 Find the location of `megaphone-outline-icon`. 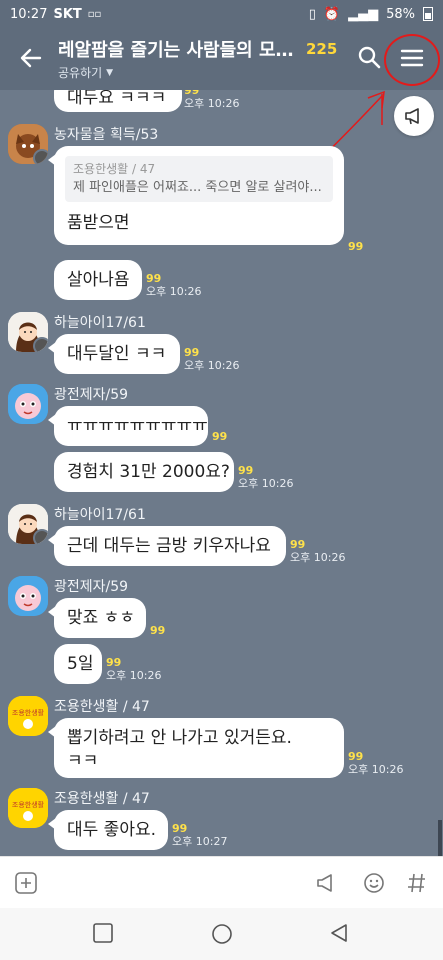

megaphone-outline-icon is located at coordinates (326, 883).